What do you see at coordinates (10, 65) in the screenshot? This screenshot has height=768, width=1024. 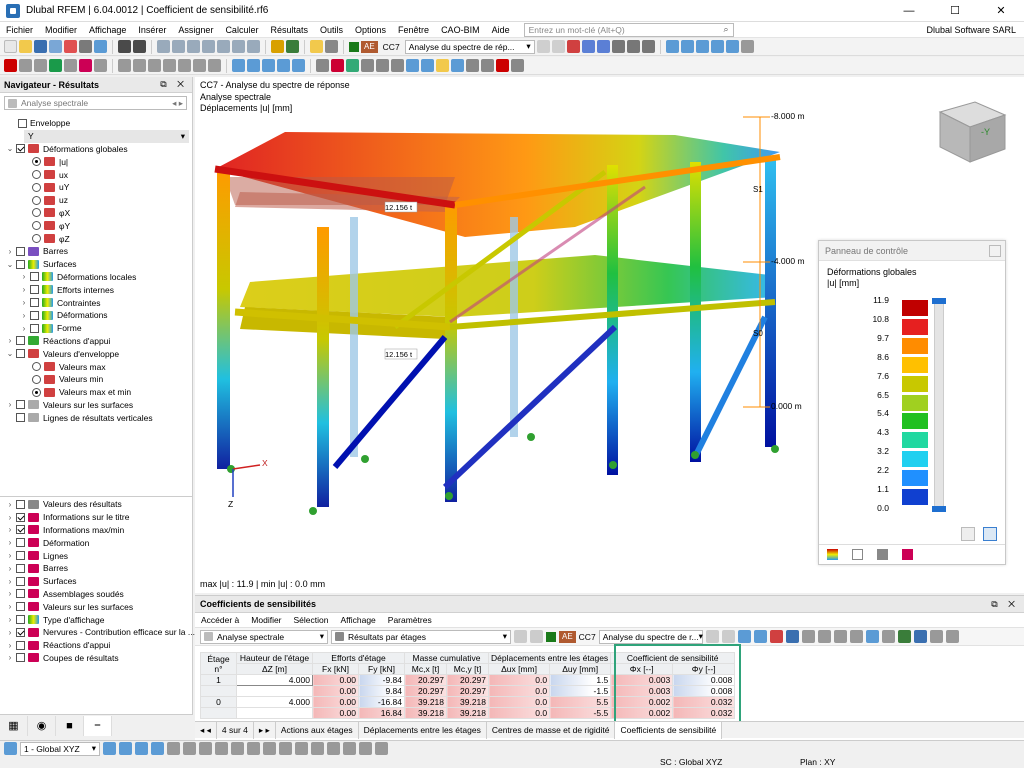 I see `node-icon` at bounding box center [10, 65].